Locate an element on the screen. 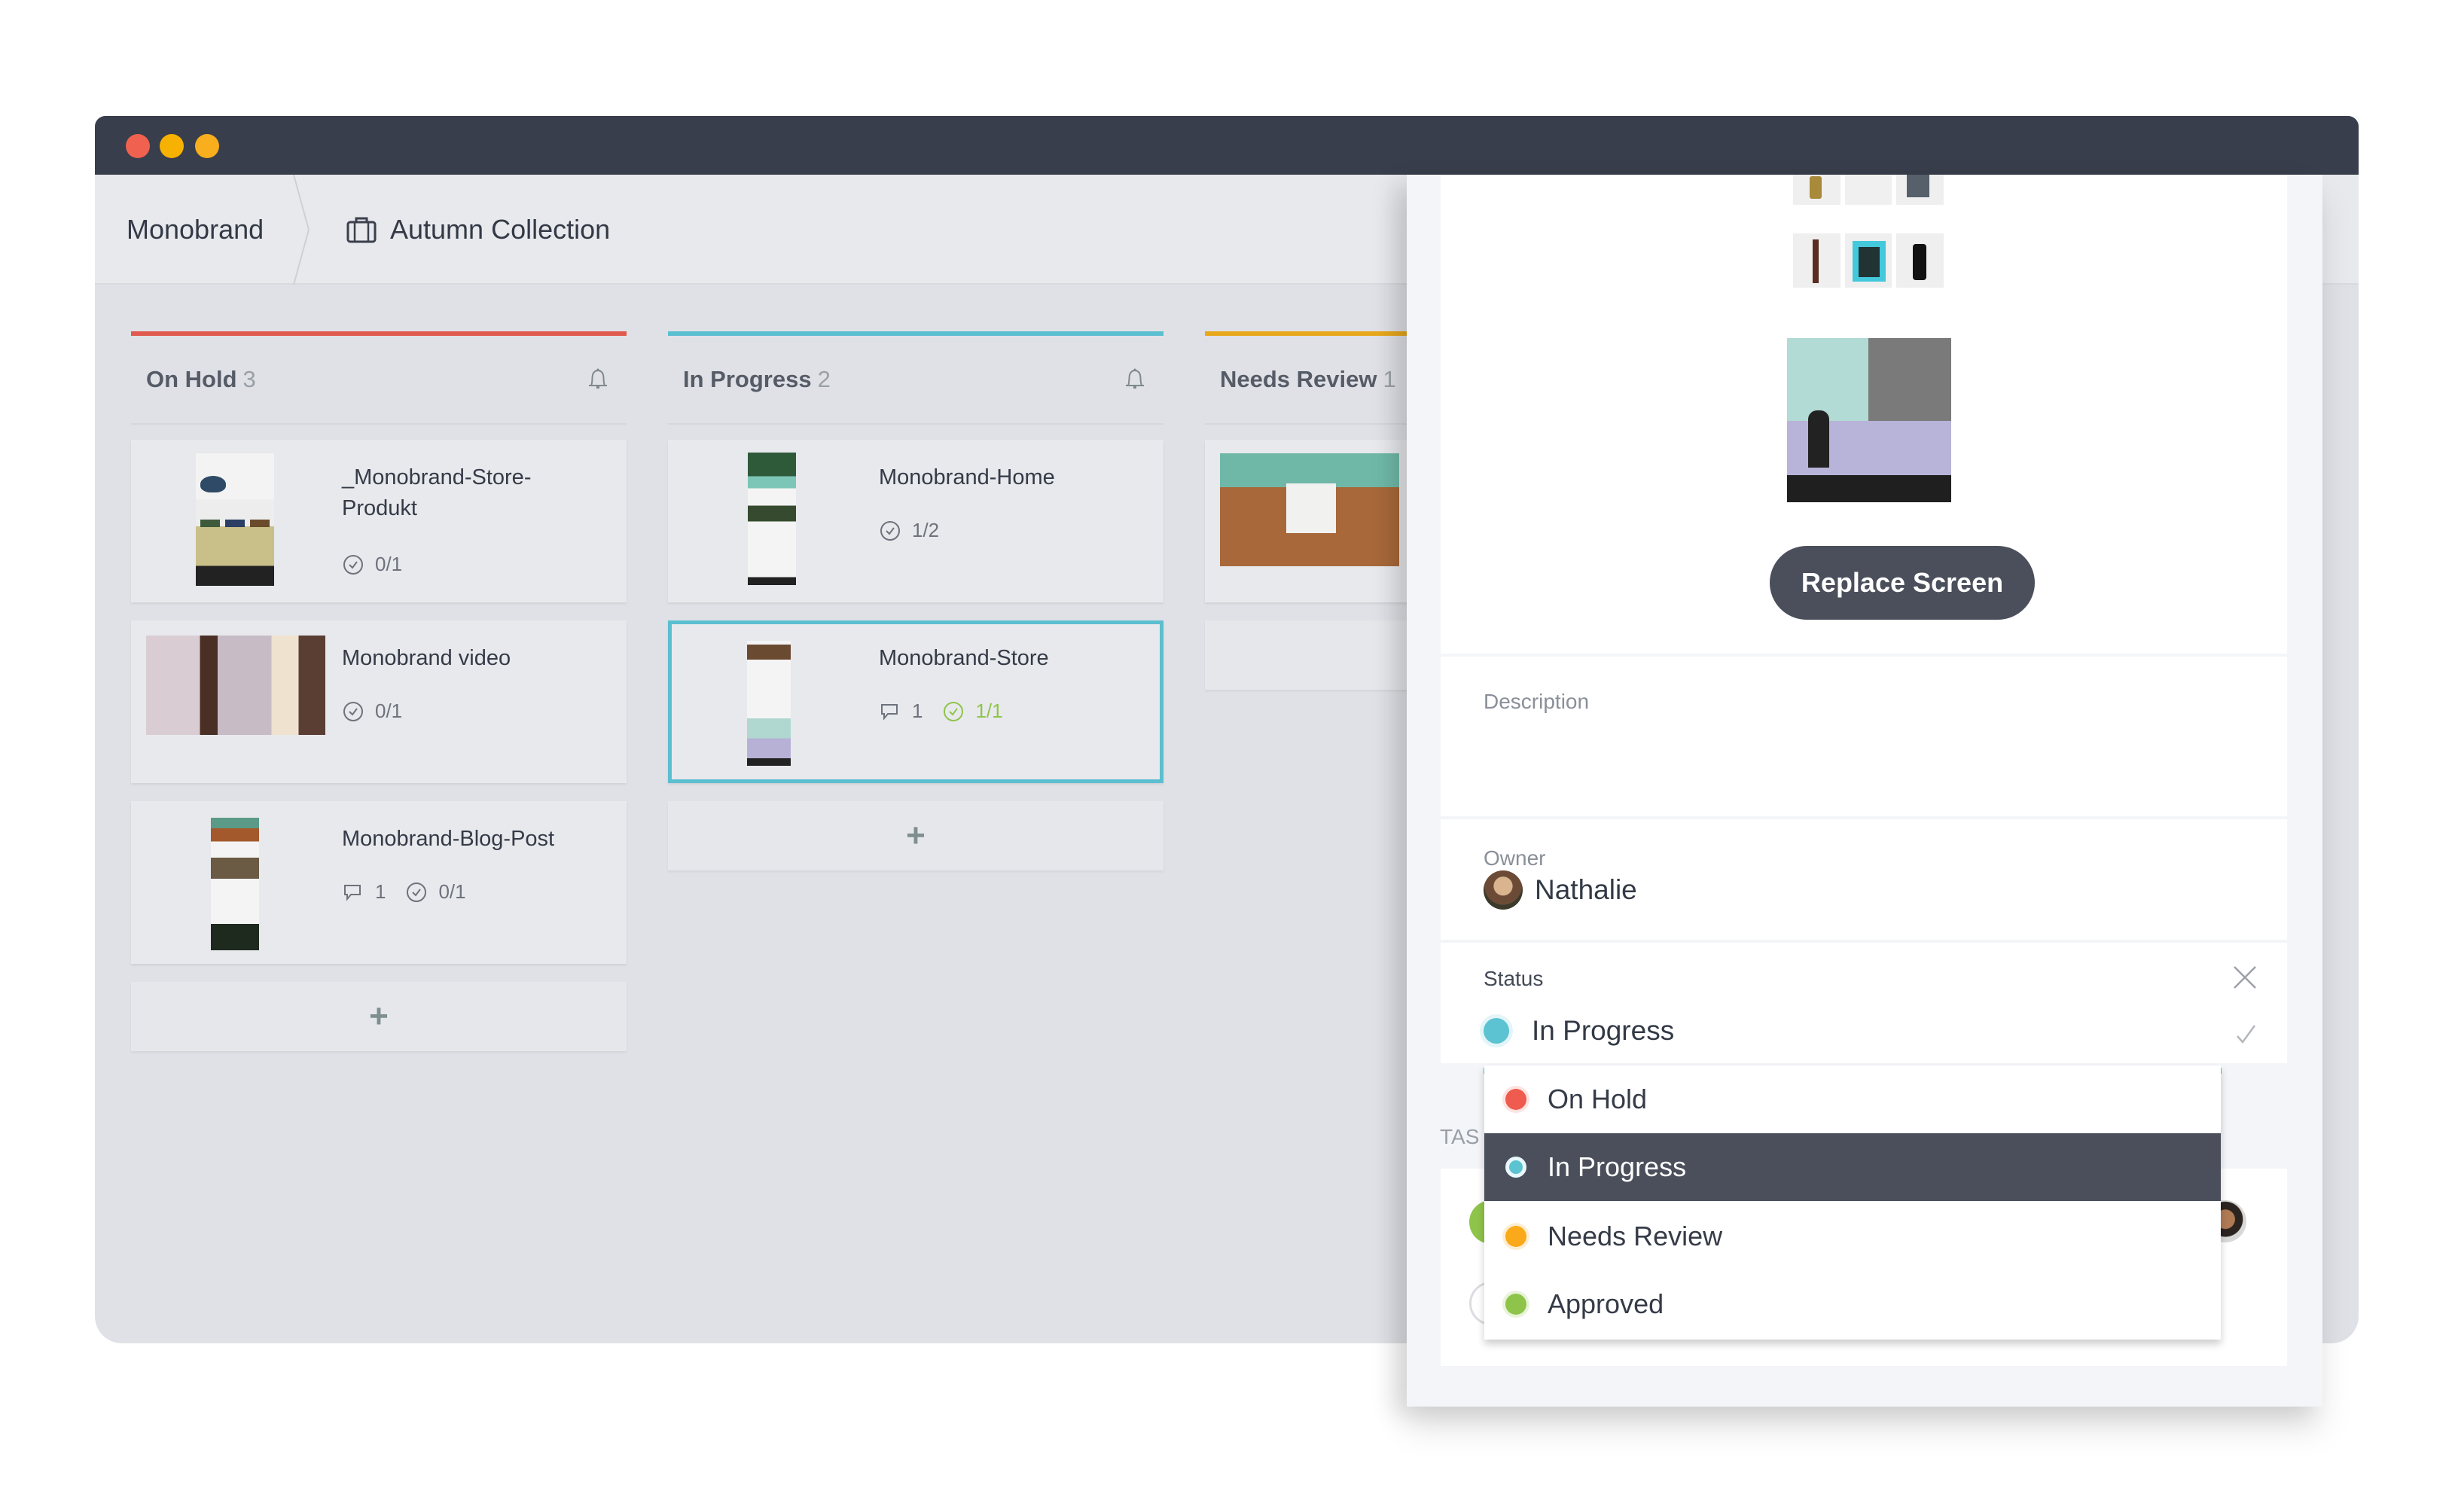  status-label: Status is located at coordinates (1514, 979).